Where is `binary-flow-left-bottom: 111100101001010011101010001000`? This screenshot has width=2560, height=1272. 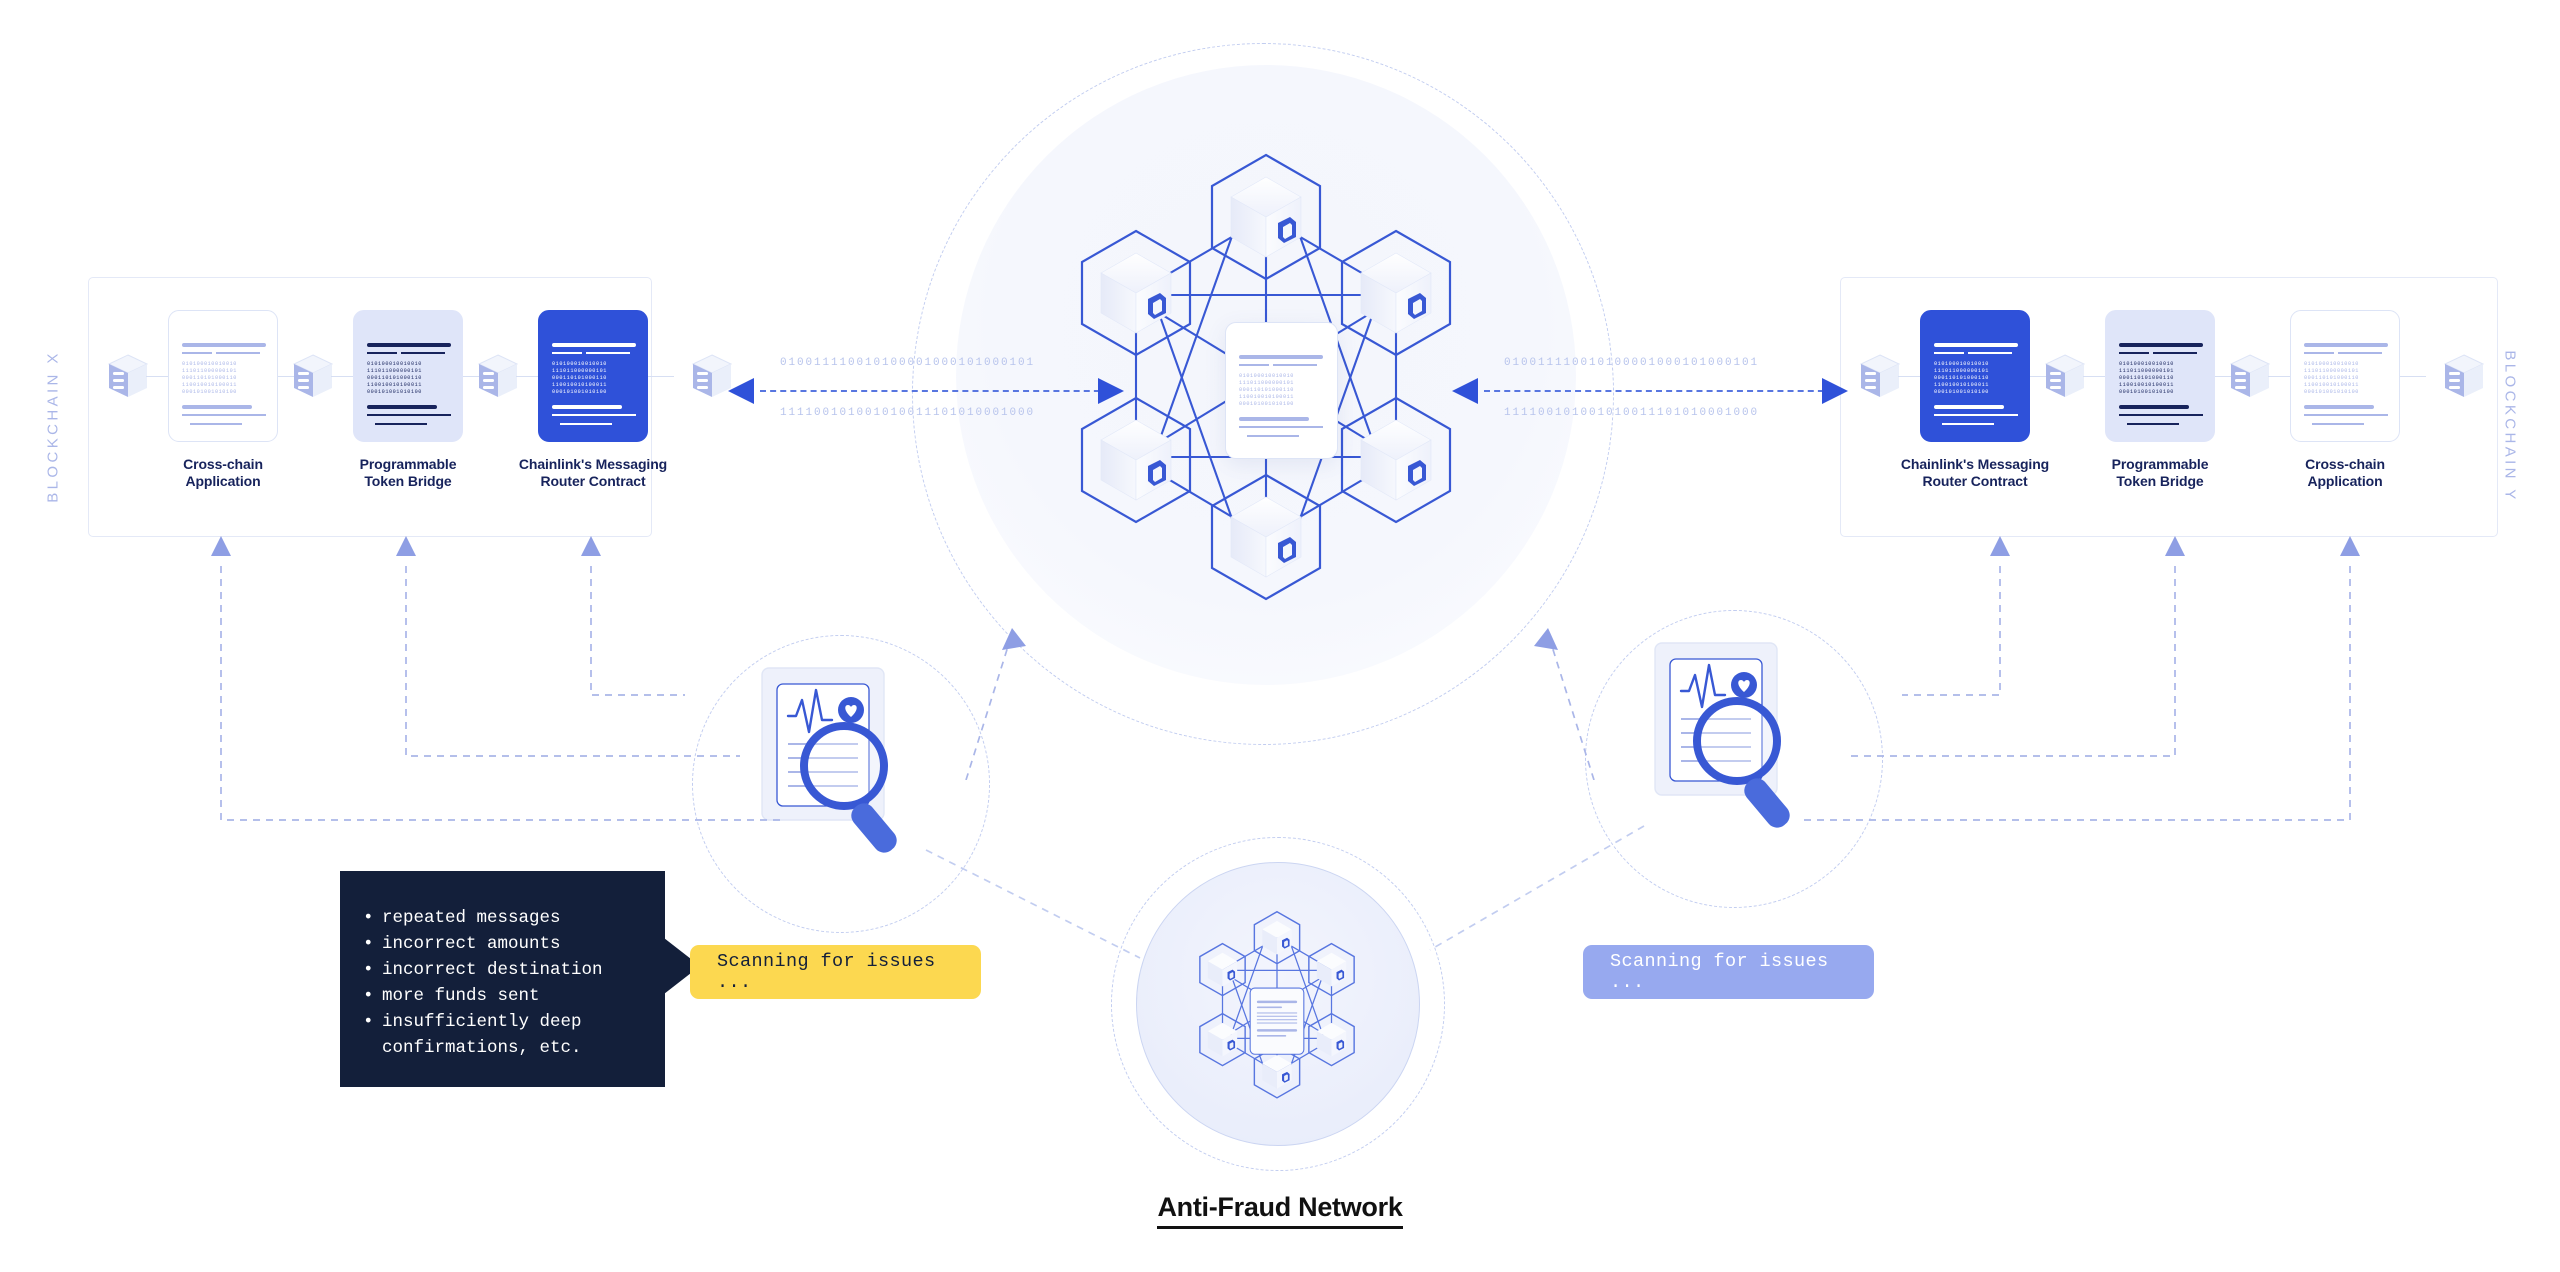
binary-flow-left-bottom: 111100101001010011101010001000 is located at coordinates (908, 413).